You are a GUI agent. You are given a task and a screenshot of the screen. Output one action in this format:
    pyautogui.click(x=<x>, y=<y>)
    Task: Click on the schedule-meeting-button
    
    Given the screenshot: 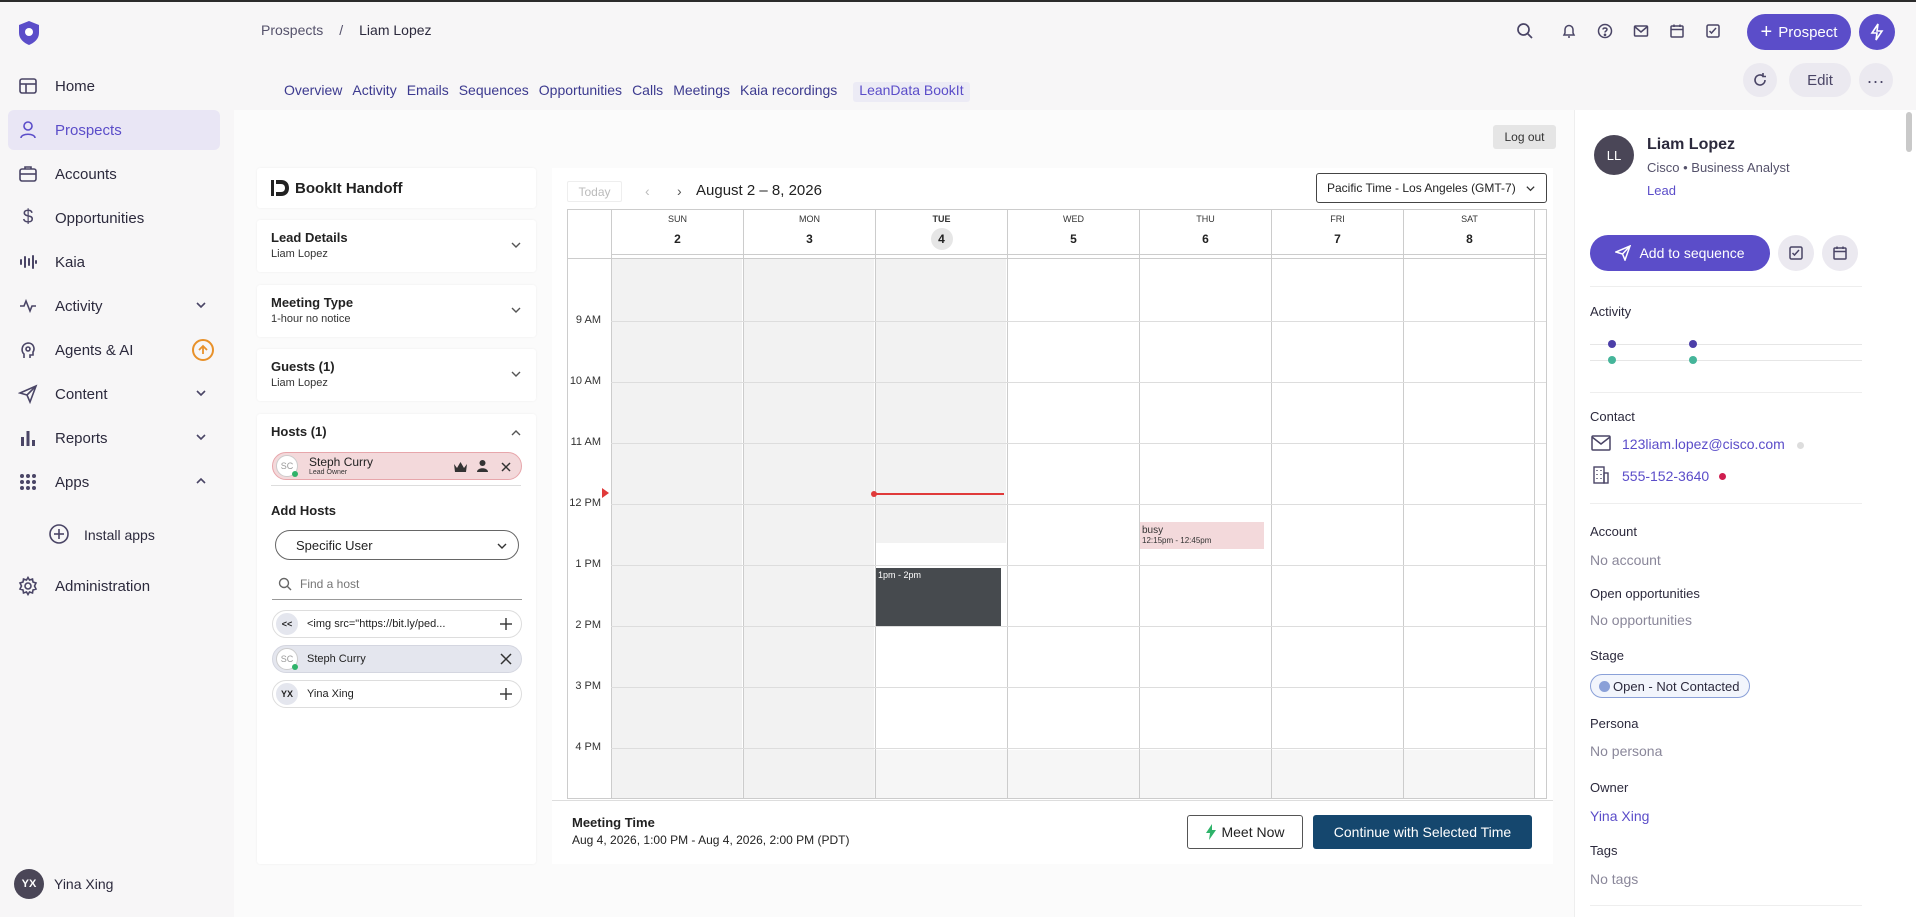 What is the action you would take?
    pyautogui.click(x=1840, y=253)
    